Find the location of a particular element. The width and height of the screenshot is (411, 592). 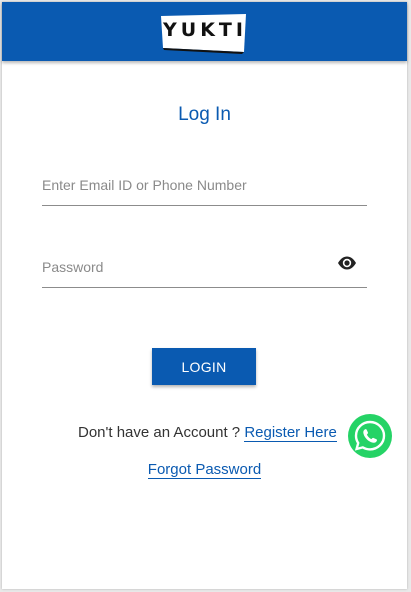

login-button: LOGIN is located at coordinates (204, 366).